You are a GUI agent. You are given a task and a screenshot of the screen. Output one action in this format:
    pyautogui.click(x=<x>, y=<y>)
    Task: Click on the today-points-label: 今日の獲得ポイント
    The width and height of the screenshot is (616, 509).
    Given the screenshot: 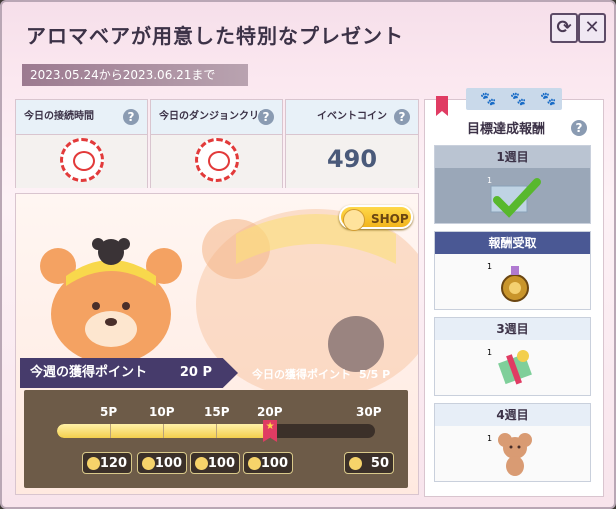 What is the action you would take?
    pyautogui.click(x=301, y=374)
    